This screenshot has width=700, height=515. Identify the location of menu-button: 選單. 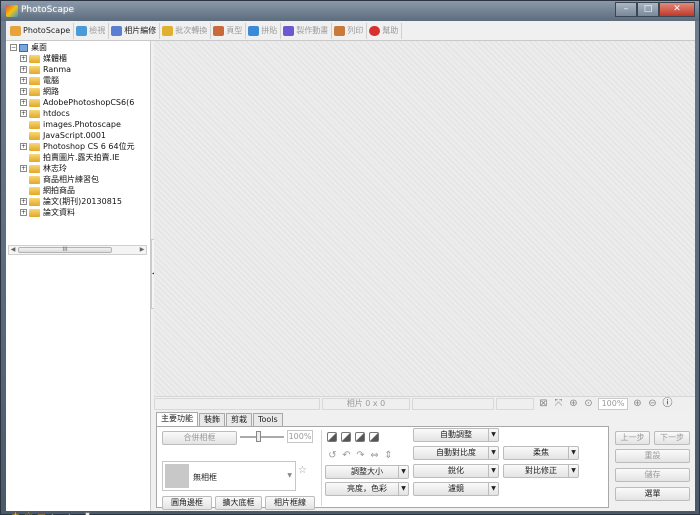
(652, 494).